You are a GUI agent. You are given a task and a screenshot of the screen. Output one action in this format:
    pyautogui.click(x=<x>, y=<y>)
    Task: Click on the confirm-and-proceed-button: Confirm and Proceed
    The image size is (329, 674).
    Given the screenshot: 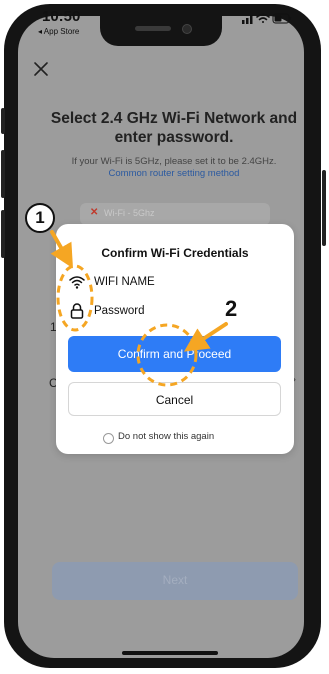 What is the action you would take?
    pyautogui.click(x=174, y=354)
    